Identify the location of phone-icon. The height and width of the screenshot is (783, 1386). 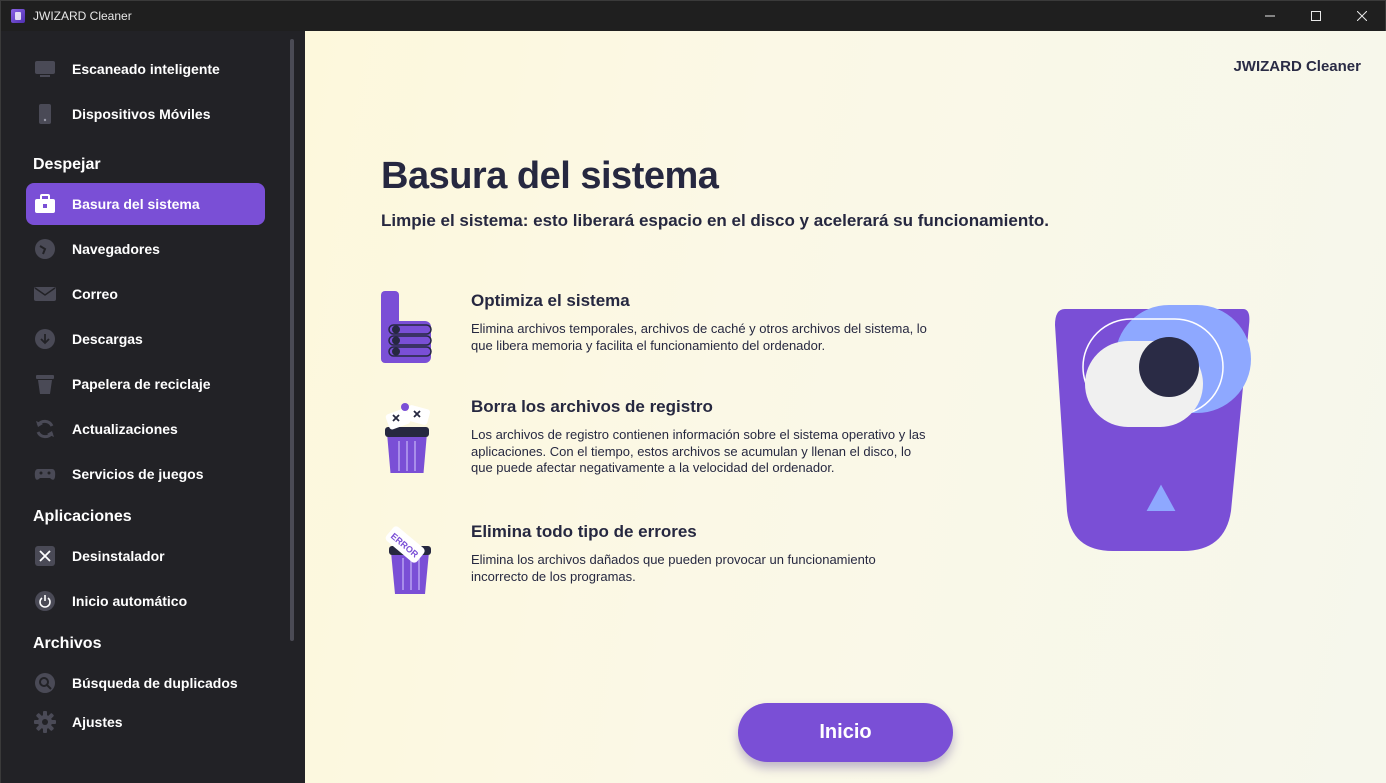
(45, 114).